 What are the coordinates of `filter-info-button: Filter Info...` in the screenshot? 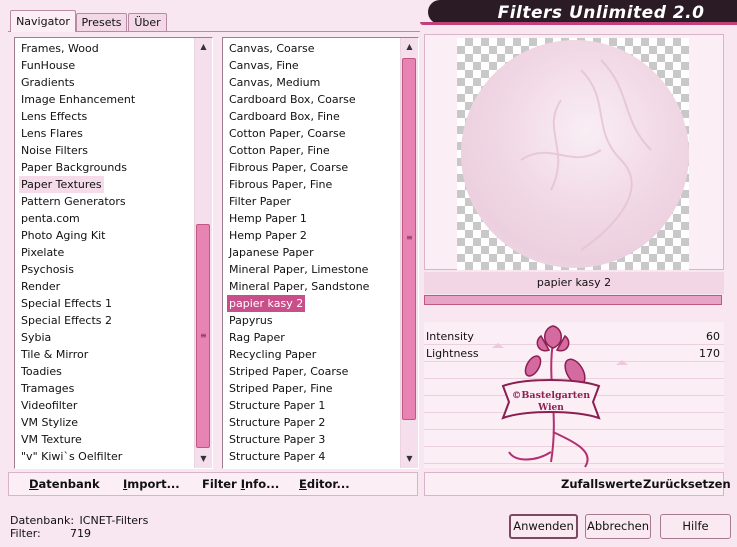 It's located at (240, 484).